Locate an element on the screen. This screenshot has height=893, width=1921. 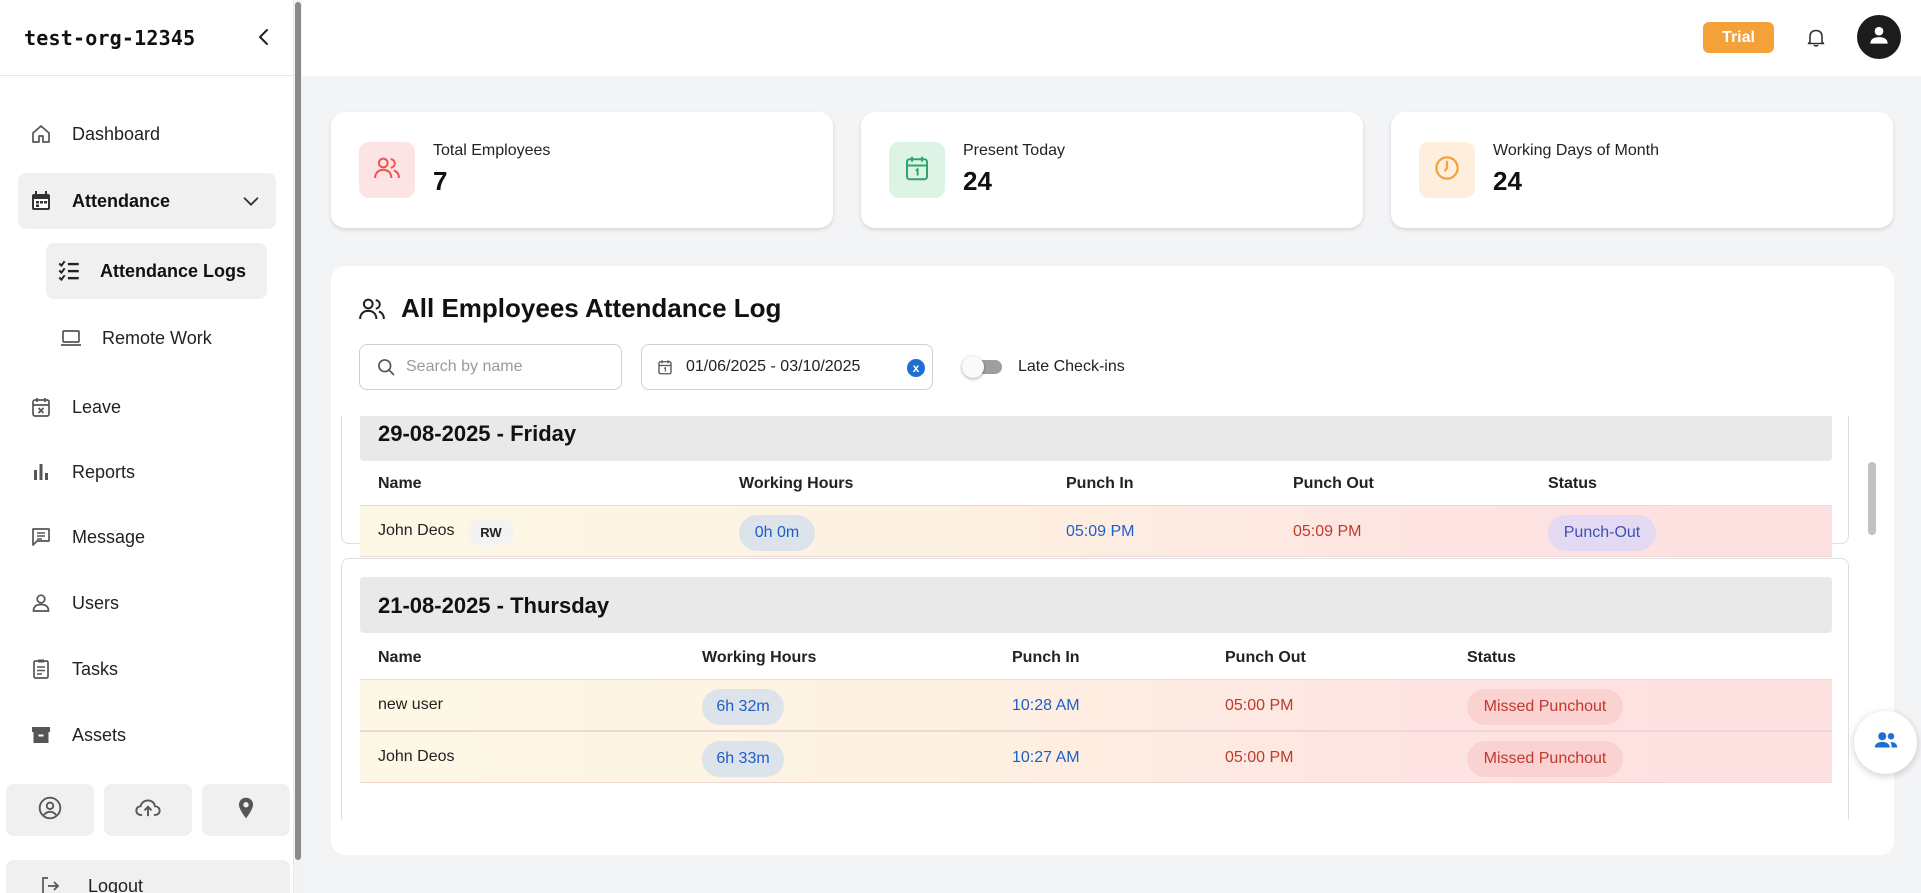
sidebar-item-message: Message is located at coordinates (147, 537).